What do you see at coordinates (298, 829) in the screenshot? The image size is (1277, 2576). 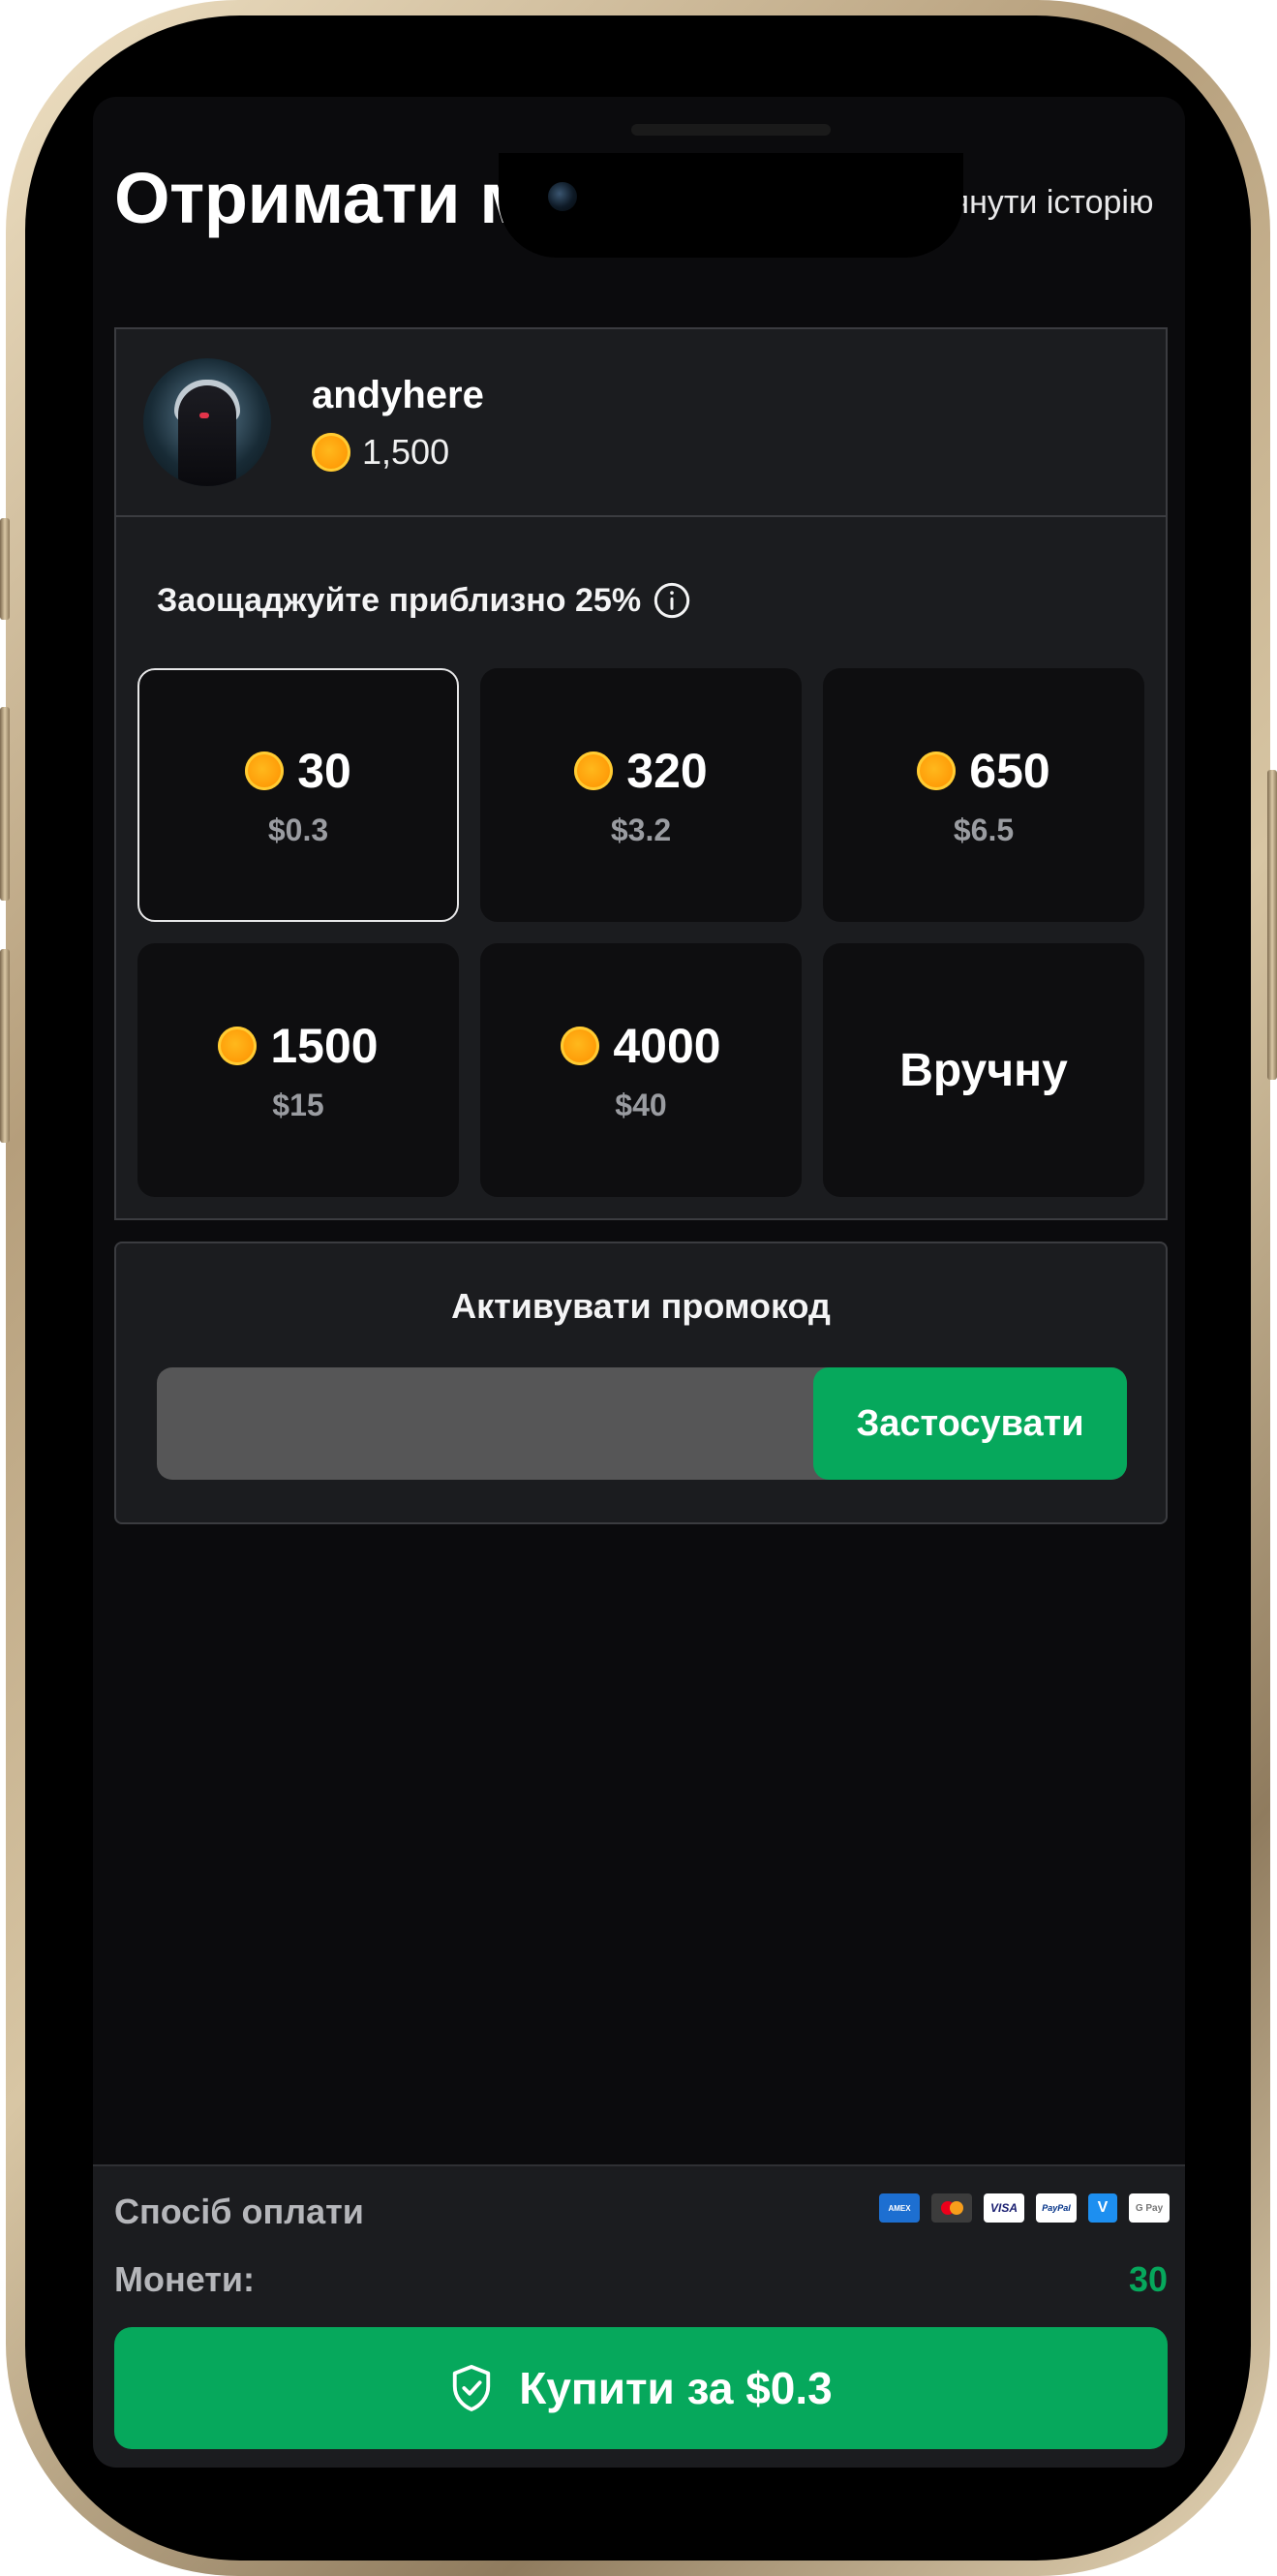 I see `package-price: $0.3` at bounding box center [298, 829].